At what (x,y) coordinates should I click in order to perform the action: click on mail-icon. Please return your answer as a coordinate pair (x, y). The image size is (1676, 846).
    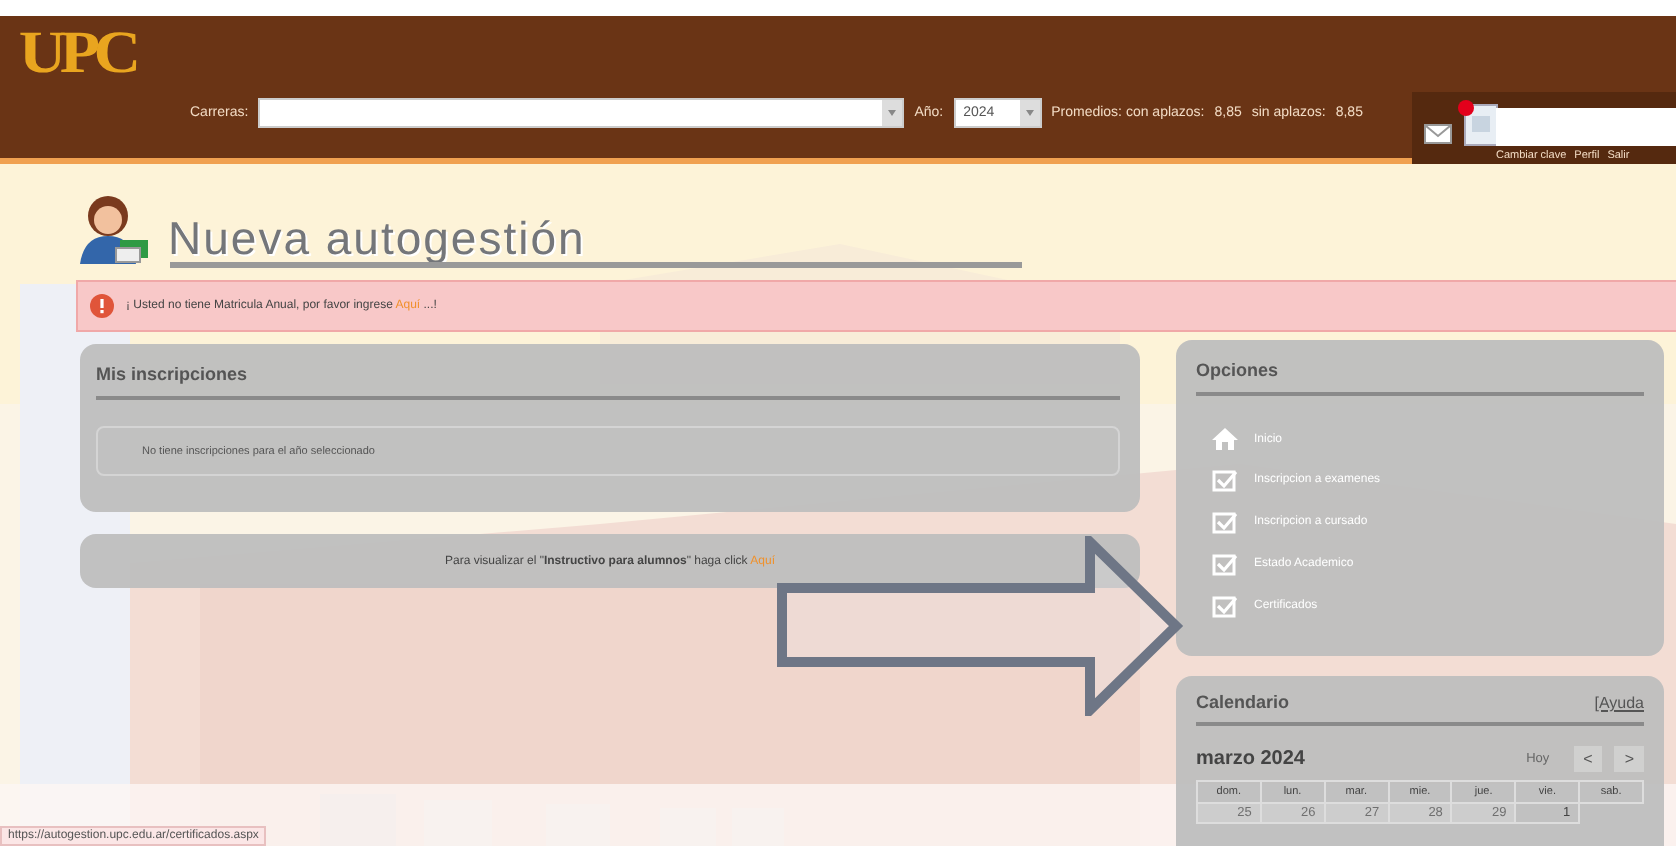
    Looking at the image, I should click on (1438, 134).